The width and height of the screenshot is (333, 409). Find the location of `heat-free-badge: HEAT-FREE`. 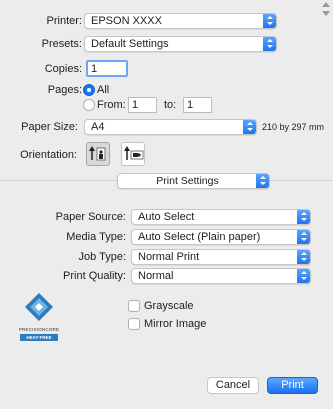

heat-free-badge: HEAT-FREE is located at coordinates (39, 337).